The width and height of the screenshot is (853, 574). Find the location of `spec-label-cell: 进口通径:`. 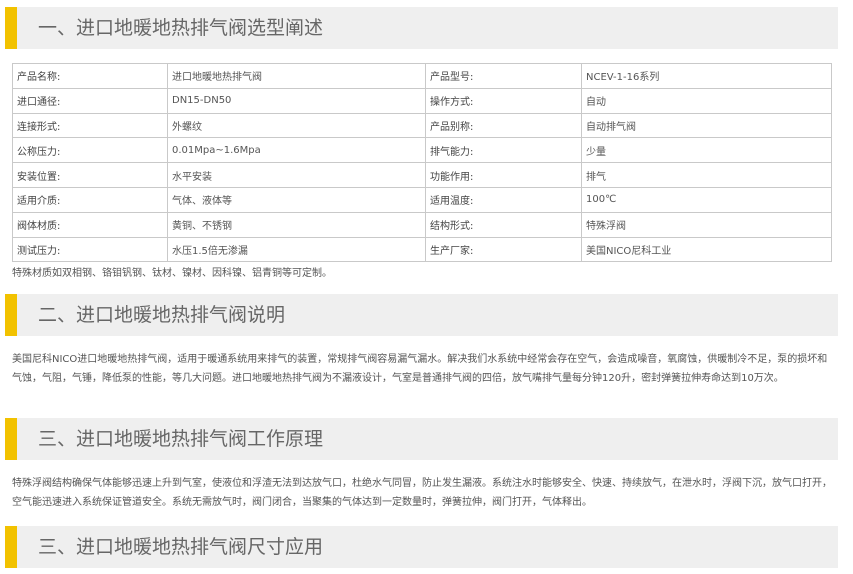

spec-label-cell: 进口通径: is located at coordinates (90, 100).